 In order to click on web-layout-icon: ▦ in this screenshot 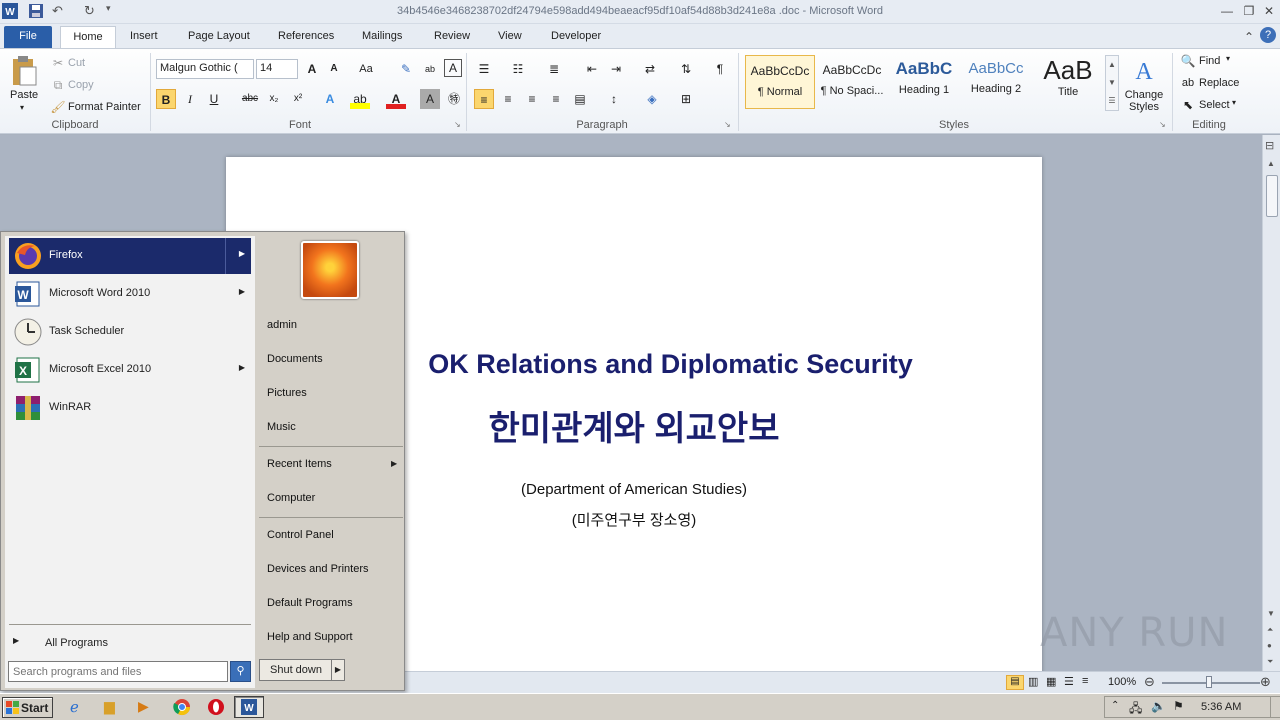, I will do `click(1051, 681)`.